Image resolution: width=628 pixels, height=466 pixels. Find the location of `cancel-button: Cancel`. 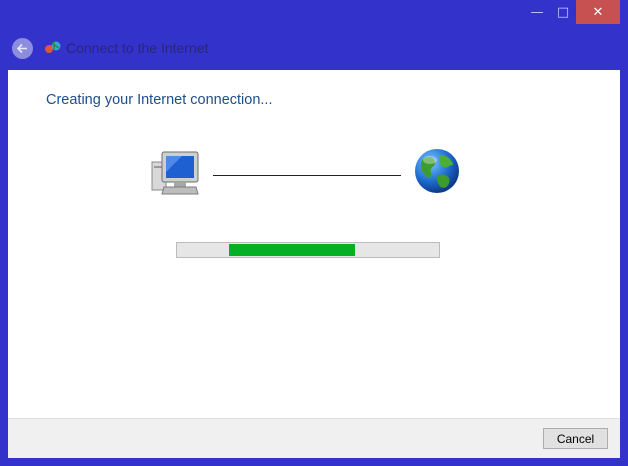

cancel-button: Cancel is located at coordinates (575, 438).